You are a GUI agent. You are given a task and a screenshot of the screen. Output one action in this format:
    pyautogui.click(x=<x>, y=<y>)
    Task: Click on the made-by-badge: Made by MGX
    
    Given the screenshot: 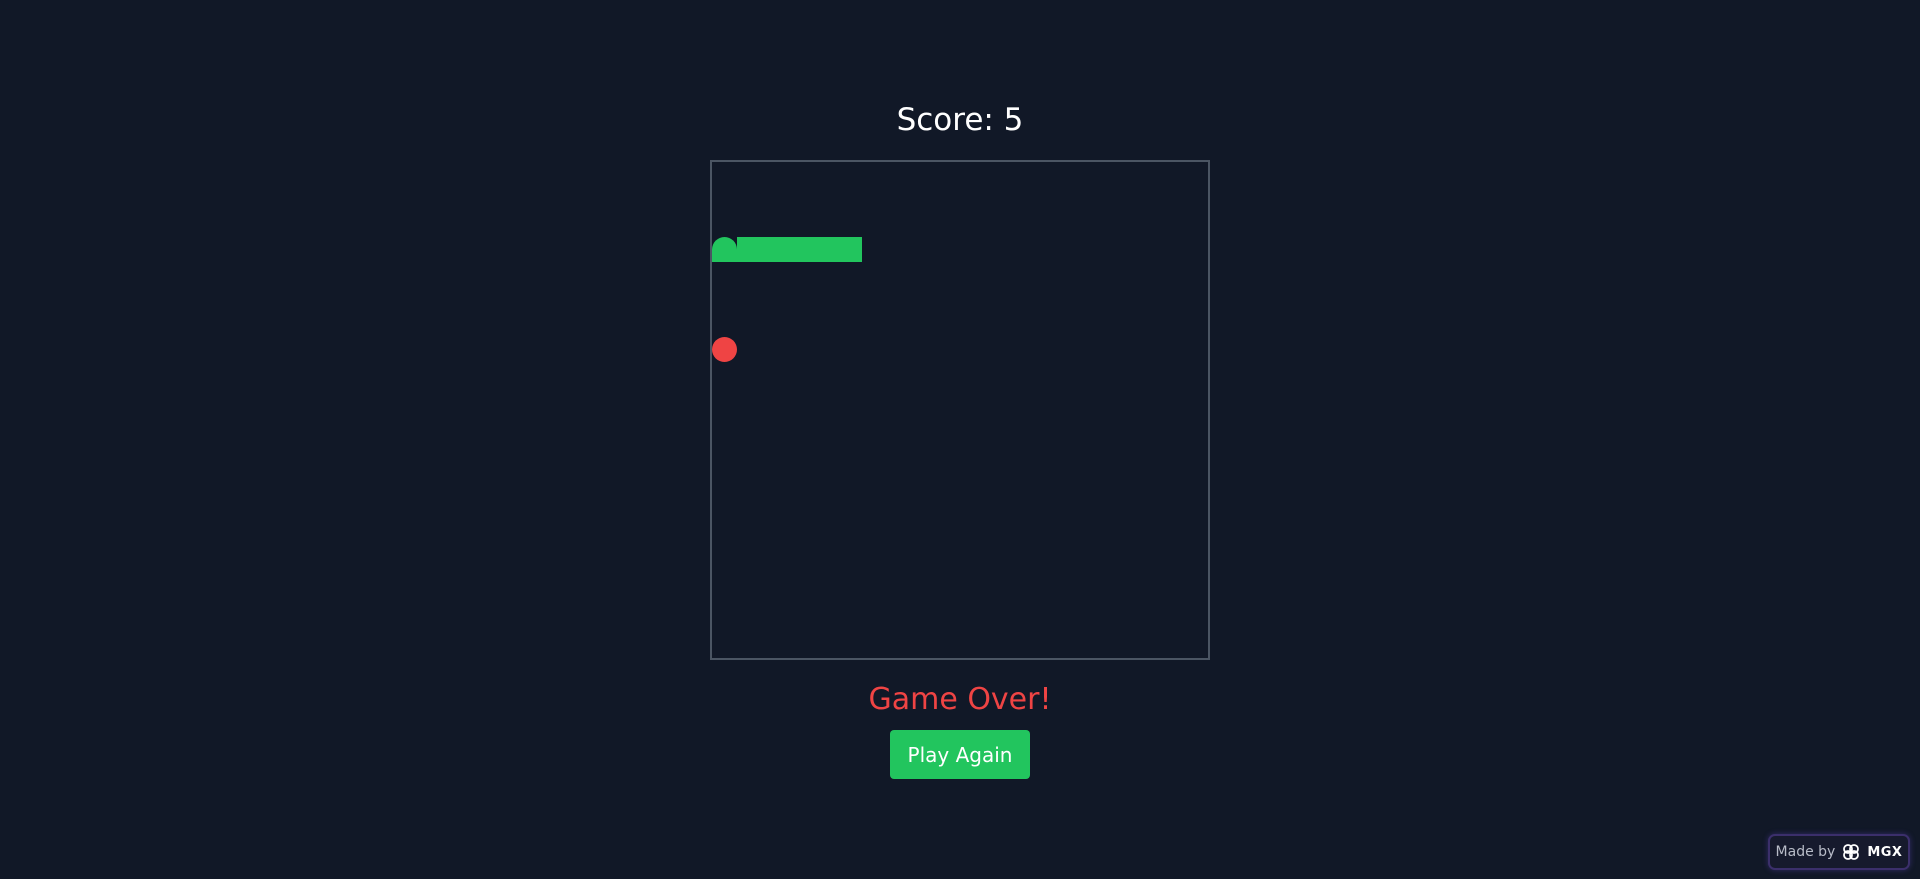 What is the action you would take?
    pyautogui.click(x=1839, y=852)
    